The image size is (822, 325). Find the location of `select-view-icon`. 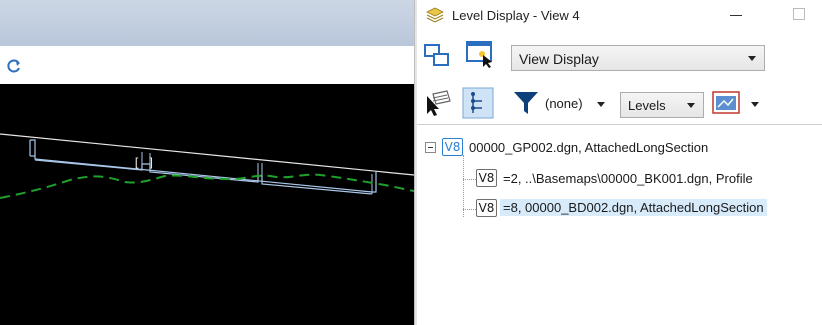

select-view-icon is located at coordinates (480, 54).